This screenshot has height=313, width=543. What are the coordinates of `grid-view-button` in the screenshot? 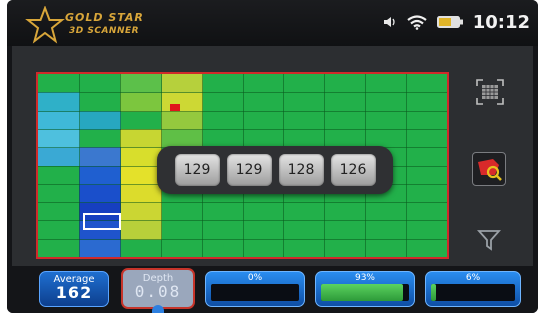 It's located at (490, 92).